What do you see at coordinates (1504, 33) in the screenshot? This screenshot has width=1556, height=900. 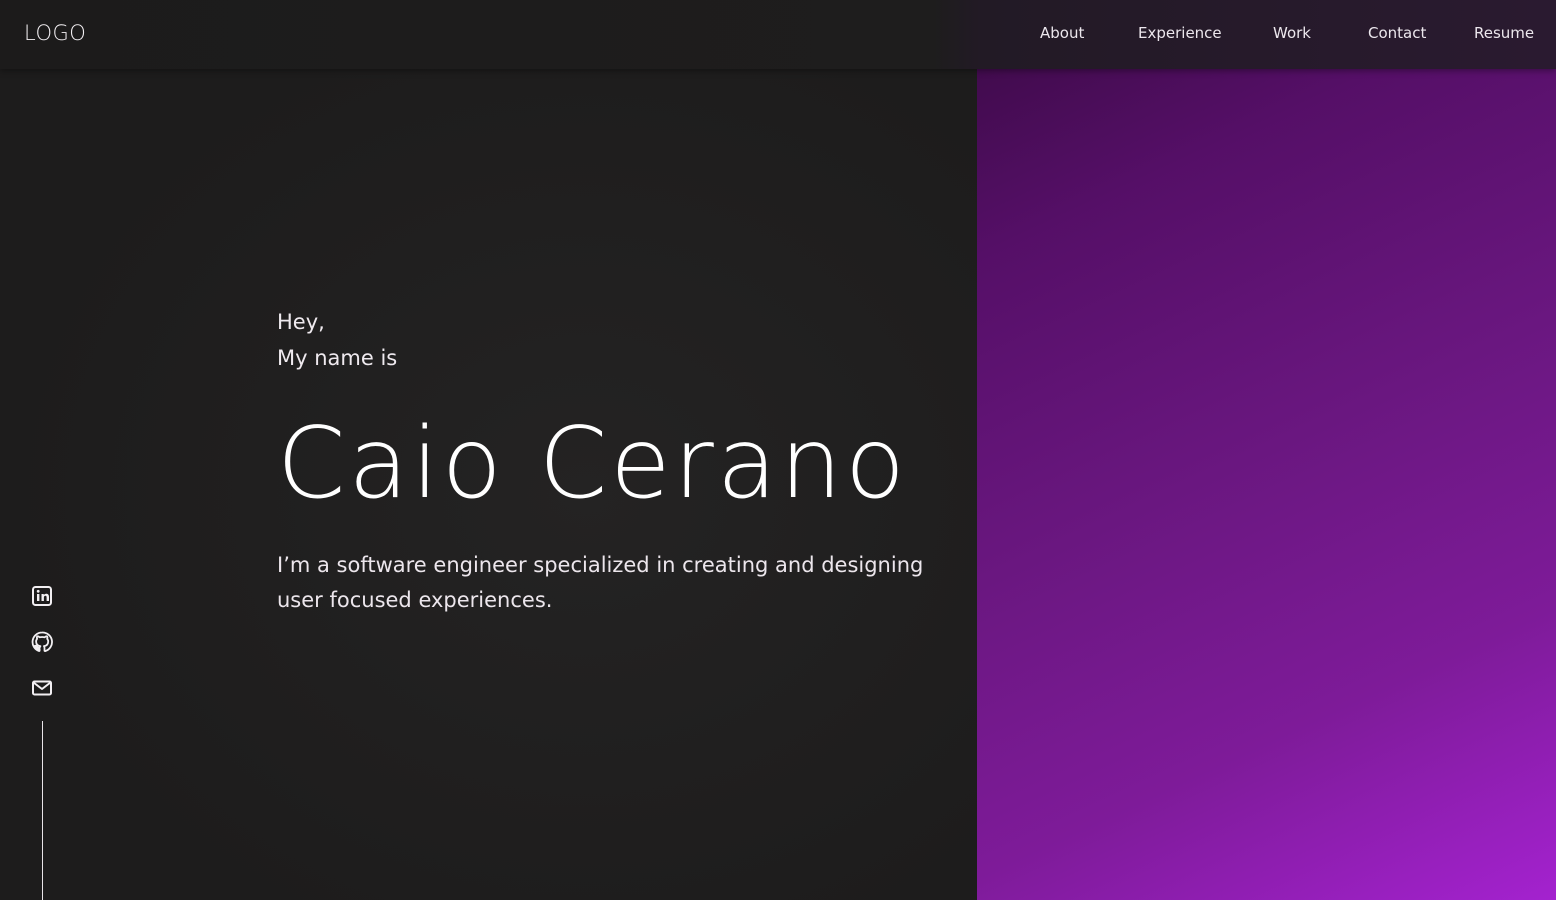 I see `nav-link-resume: Resume` at bounding box center [1504, 33].